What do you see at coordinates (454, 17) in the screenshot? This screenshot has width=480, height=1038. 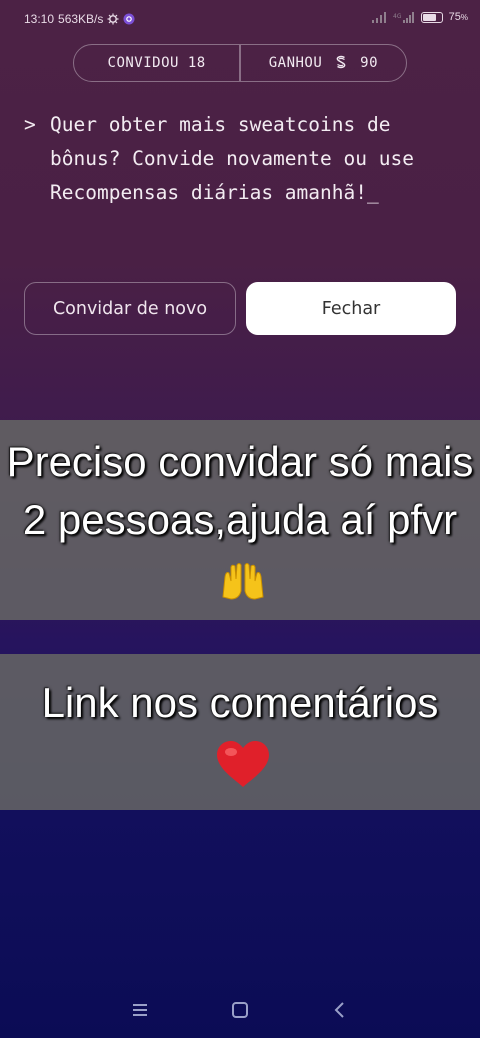 I see `battery-percent-value: 75` at bounding box center [454, 17].